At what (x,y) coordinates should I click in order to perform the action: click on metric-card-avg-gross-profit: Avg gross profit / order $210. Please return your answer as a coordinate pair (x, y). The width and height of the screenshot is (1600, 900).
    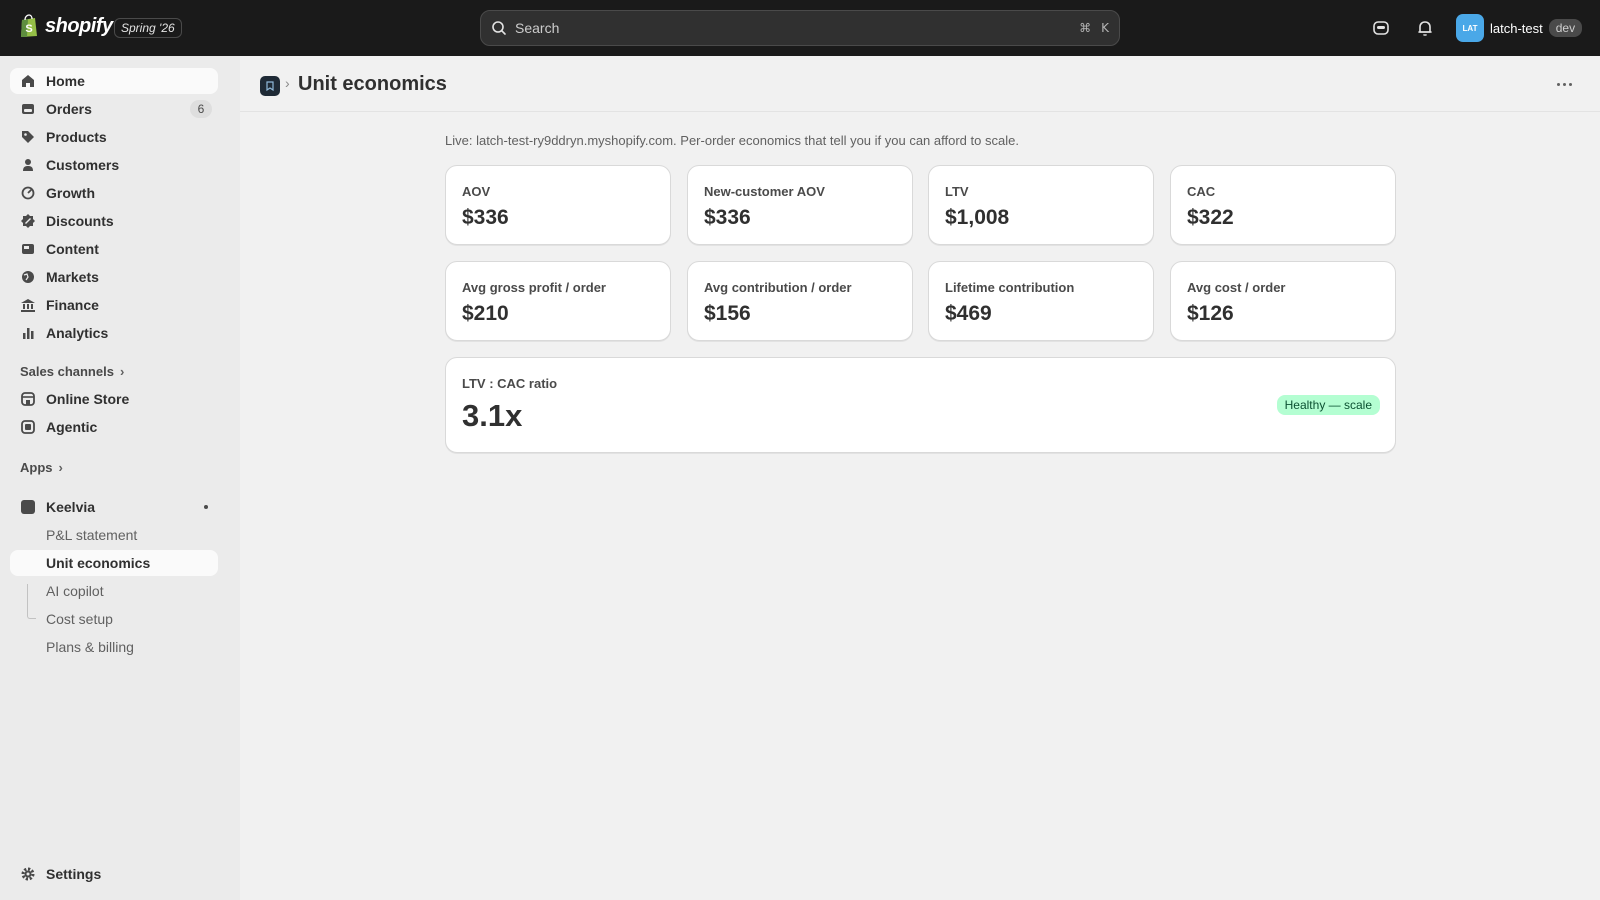
    Looking at the image, I should click on (558, 301).